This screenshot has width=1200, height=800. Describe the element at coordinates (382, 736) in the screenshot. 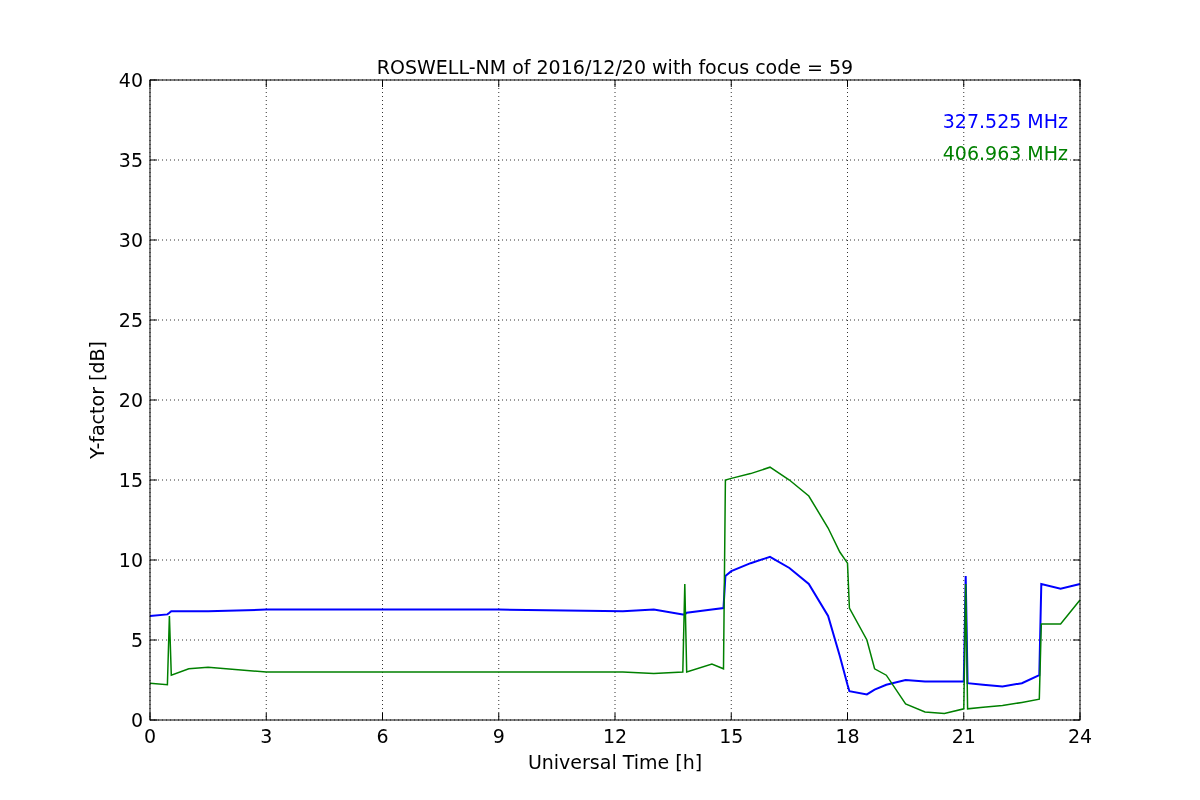

I see `x-tick-label: 6` at that location.